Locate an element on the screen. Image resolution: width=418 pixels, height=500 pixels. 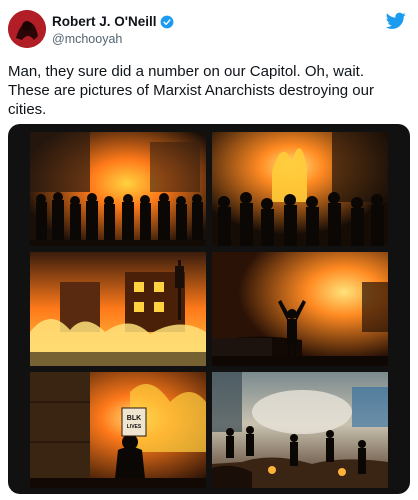
svg-text: LIVES is located at coordinates (134, 427).